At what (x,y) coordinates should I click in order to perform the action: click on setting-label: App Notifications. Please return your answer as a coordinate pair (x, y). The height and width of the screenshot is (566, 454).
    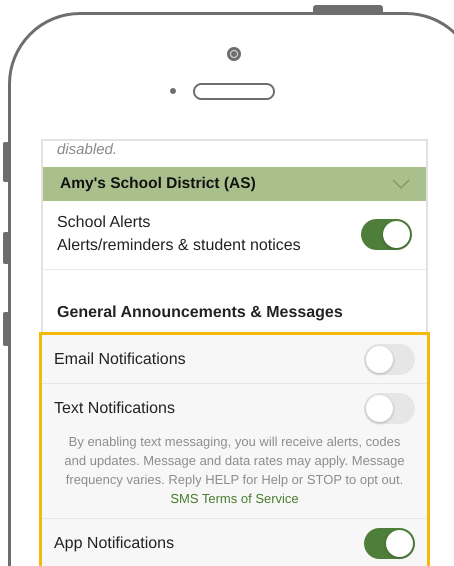
    Looking at the image, I should click on (114, 544).